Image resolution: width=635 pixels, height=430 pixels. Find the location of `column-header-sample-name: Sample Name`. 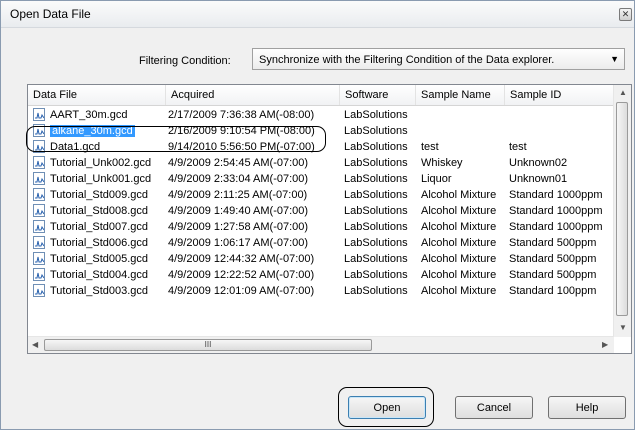

column-header-sample-name: Sample Name is located at coordinates (460, 95).